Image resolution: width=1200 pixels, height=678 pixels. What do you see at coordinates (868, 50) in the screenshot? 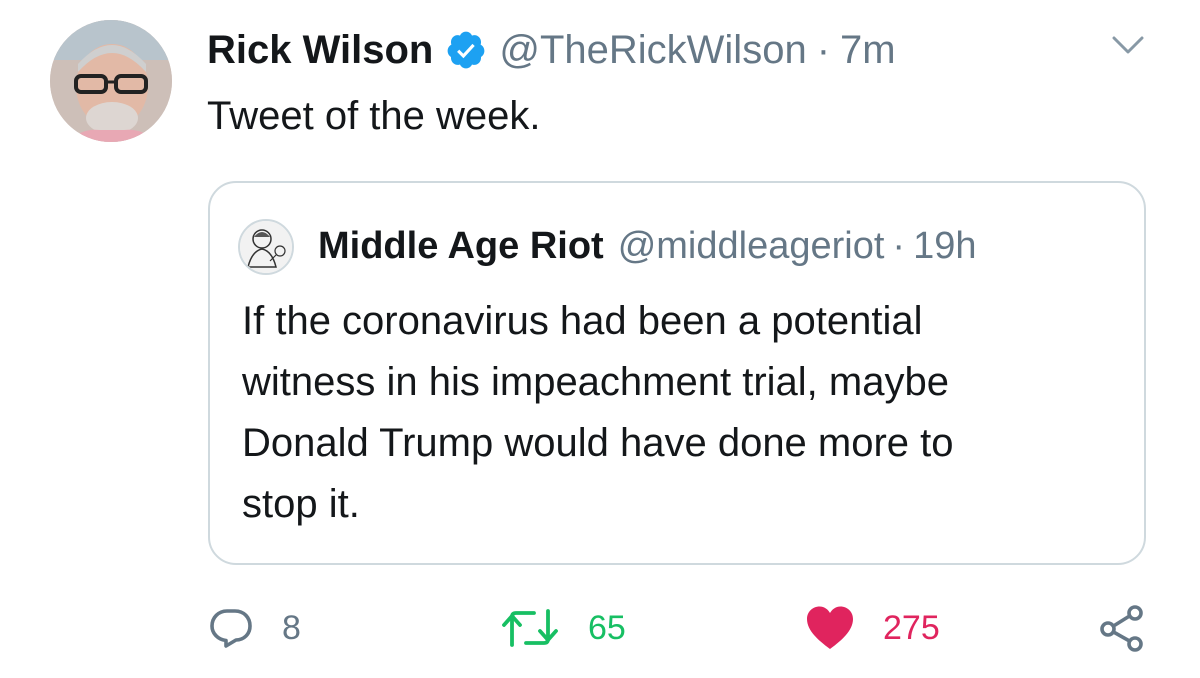
I see `tweet-timestamp: 7m` at bounding box center [868, 50].